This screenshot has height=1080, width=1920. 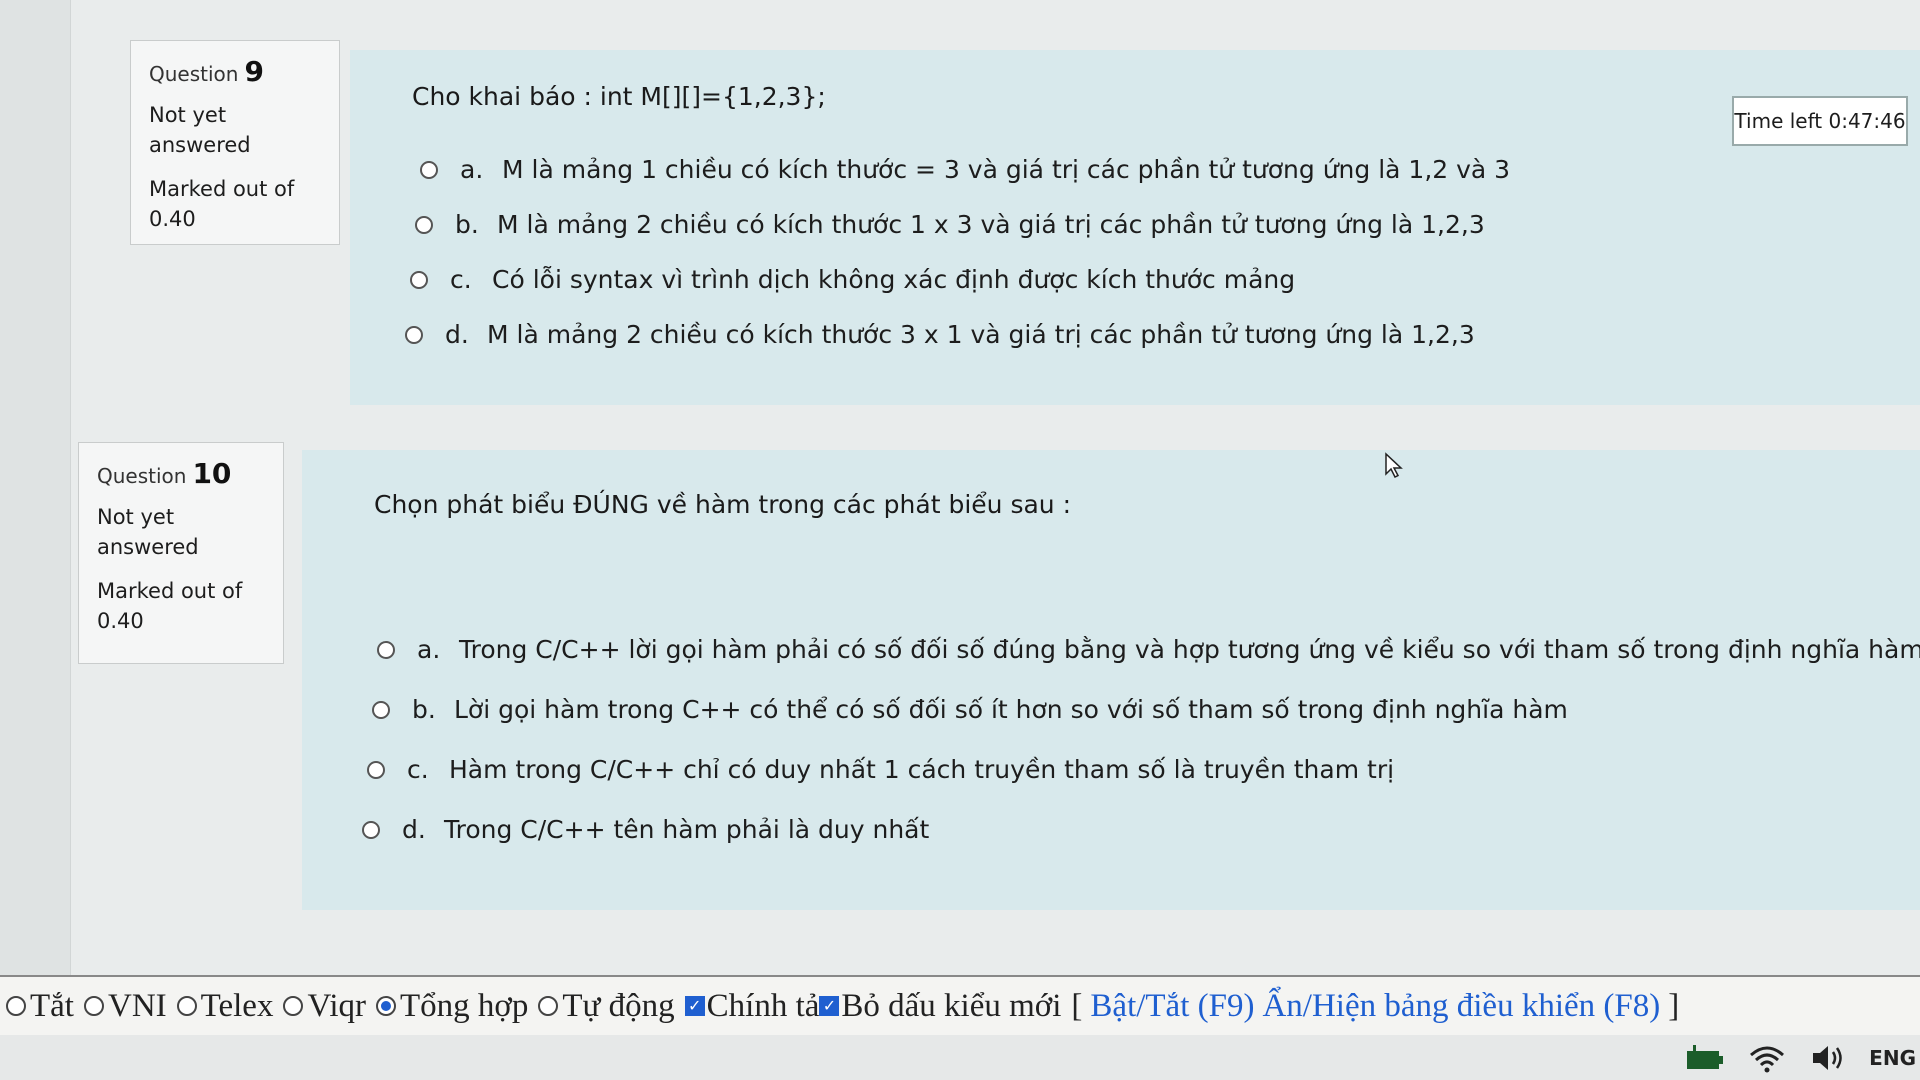 I want to click on ime-mode-combined: Tổng hợp, so click(x=451, y=1006).